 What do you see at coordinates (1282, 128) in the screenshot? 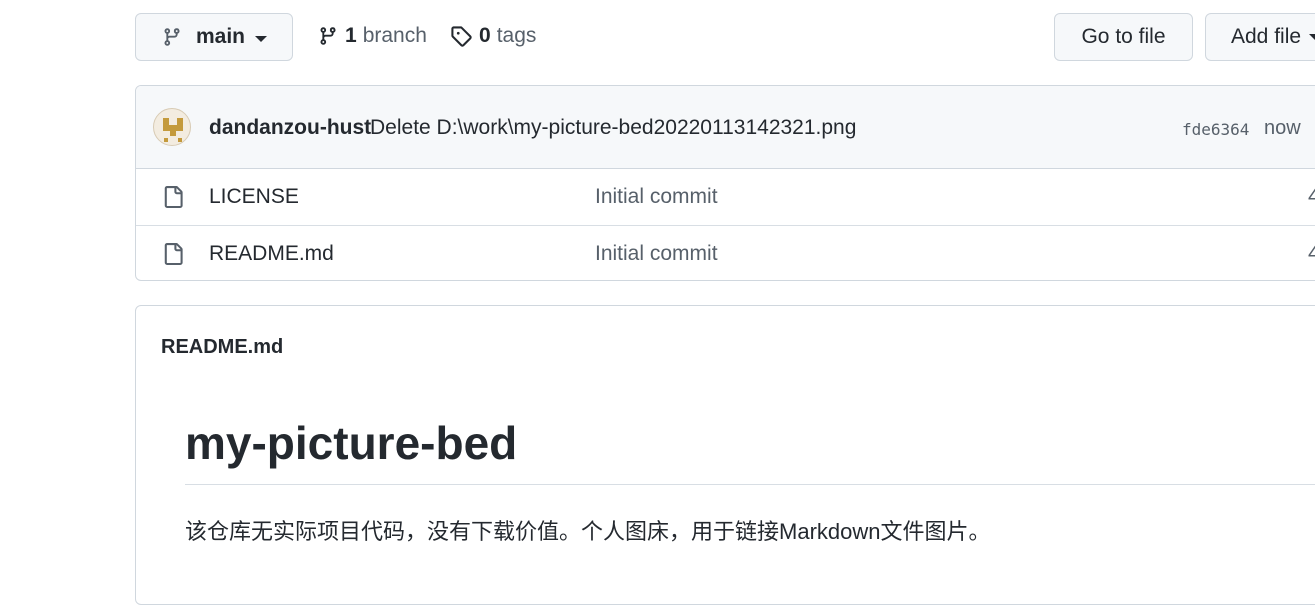
I see `commit-time: now` at bounding box center [1282, 128].